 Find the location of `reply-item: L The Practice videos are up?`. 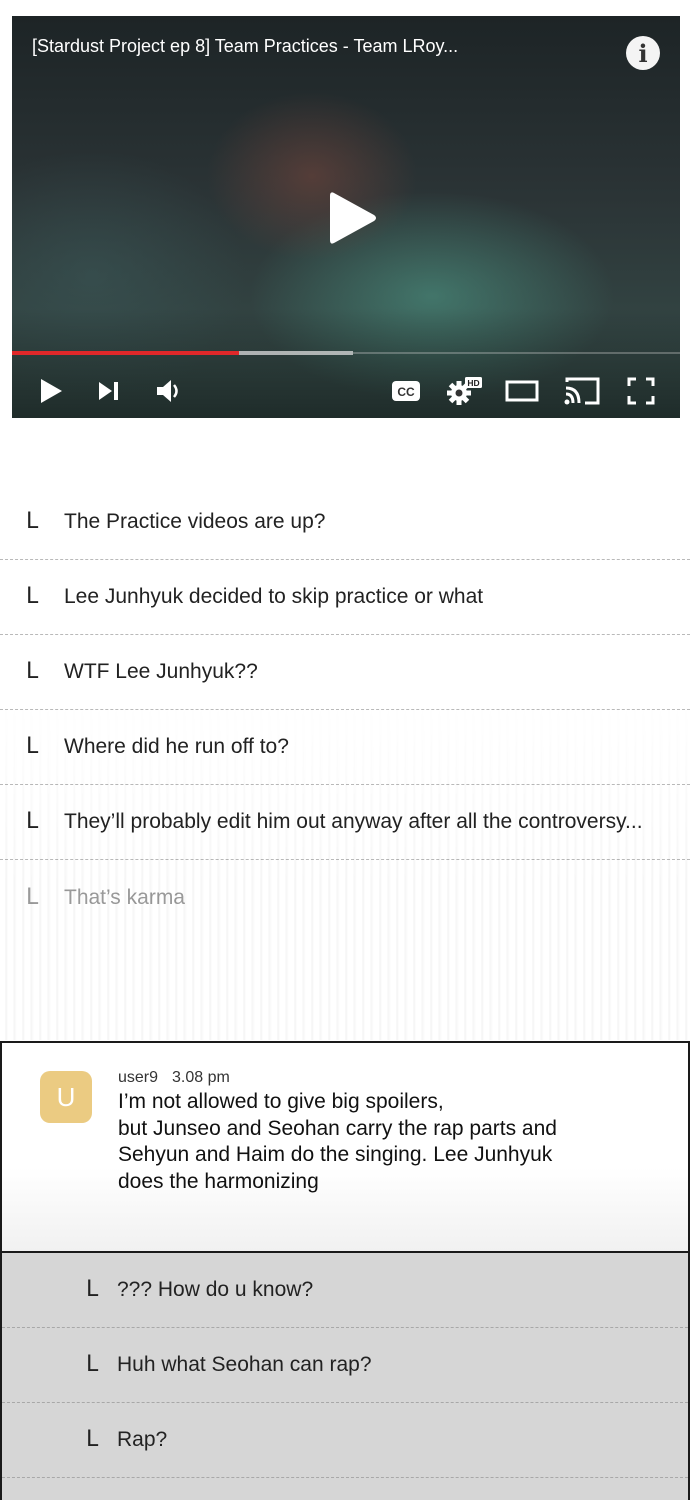

reply-item: L The Practice videos are up? is located at coordinates (345, 522).